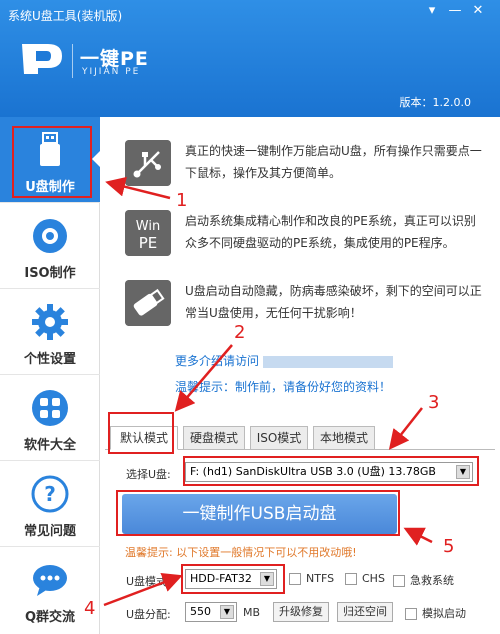 Image resolution: width=500 pixels, height=634 pixels. What do you see at coordinates (333, 162) in the screenshot?
I see `feature-text: 真正的快速一键制作万能启动U盘，所有操作只需要点一下鼠标，操作及其方便简单。` at bounding box center [333, 162].